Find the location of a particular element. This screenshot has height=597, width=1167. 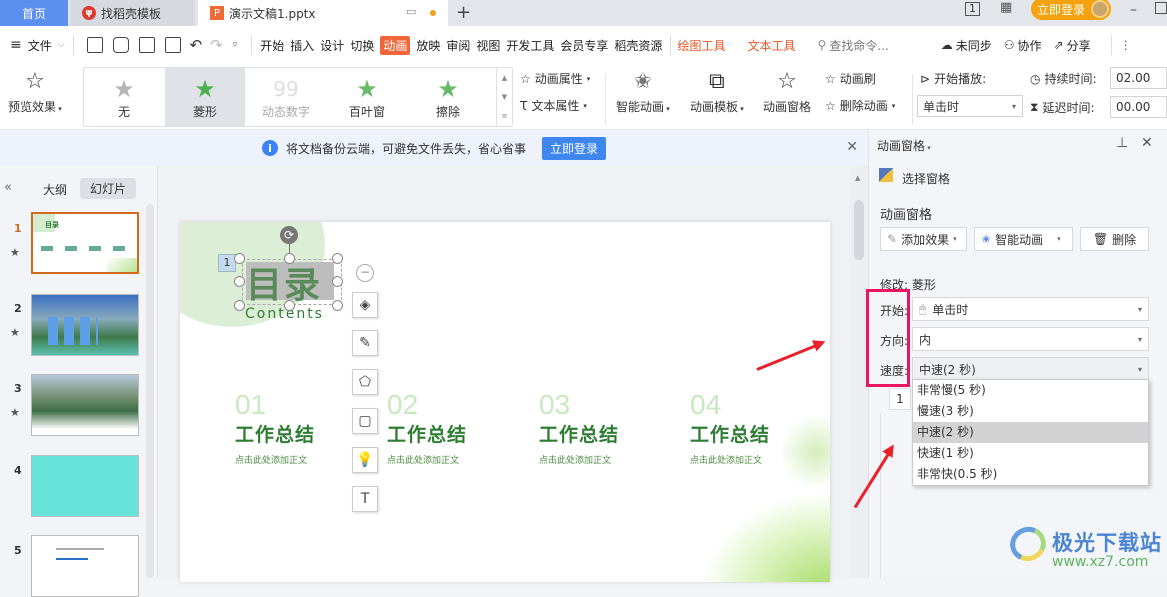

menu-start: 开始 is located at coordinates (272, 45).